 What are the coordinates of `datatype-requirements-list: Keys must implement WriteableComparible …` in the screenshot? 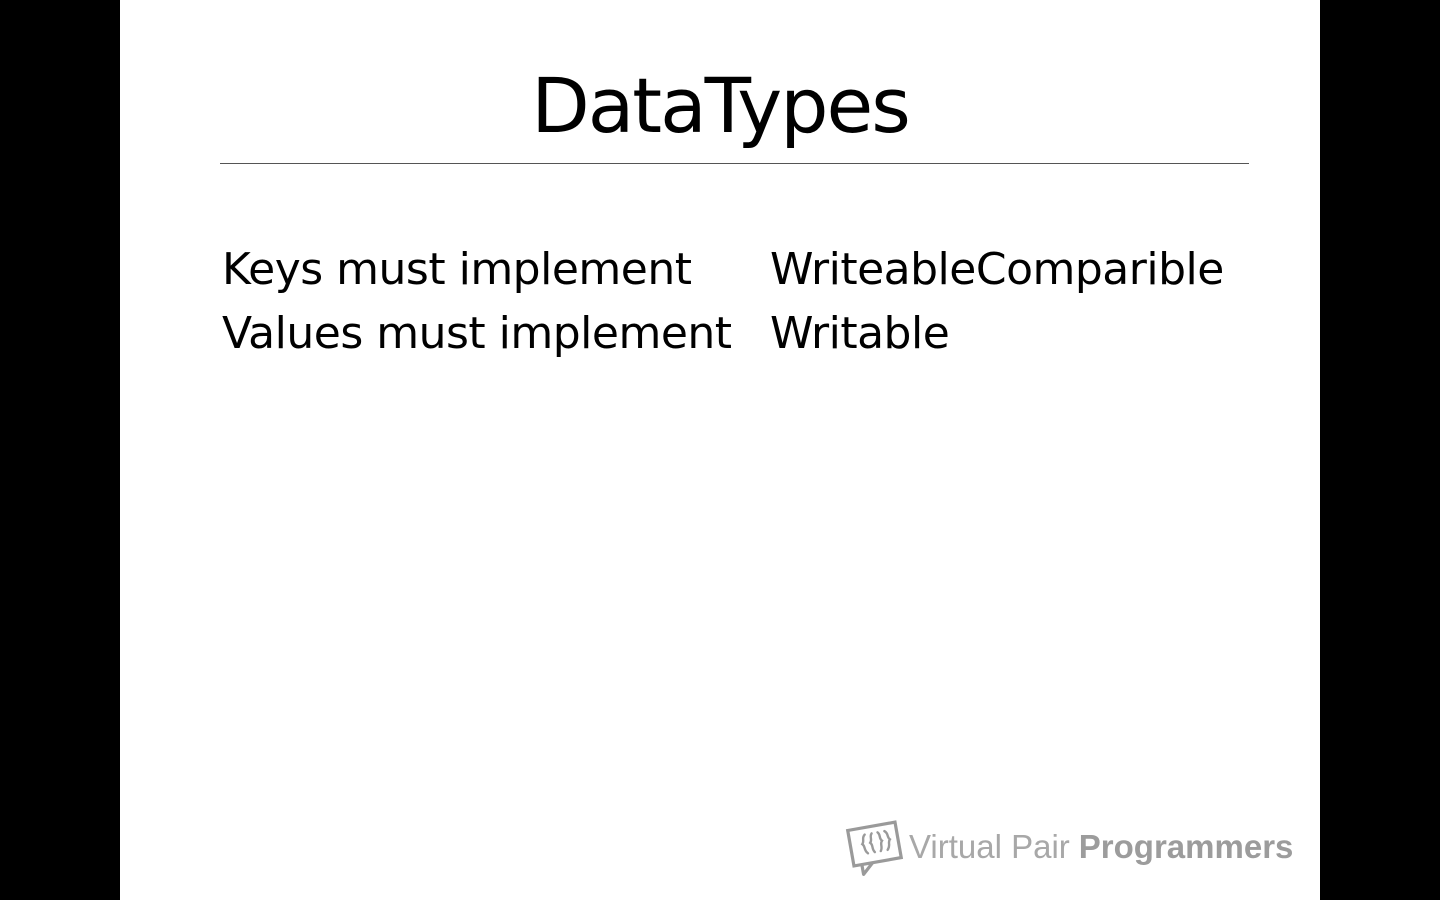 It's located at (752, 302).